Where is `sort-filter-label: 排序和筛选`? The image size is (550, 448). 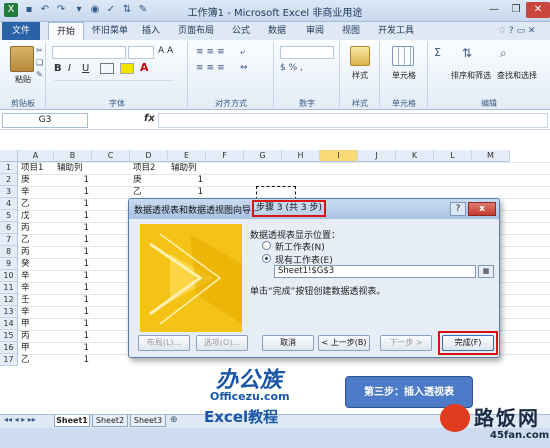 sort-filter-label: 排序和筛选 is located at coordinates (471, 75).